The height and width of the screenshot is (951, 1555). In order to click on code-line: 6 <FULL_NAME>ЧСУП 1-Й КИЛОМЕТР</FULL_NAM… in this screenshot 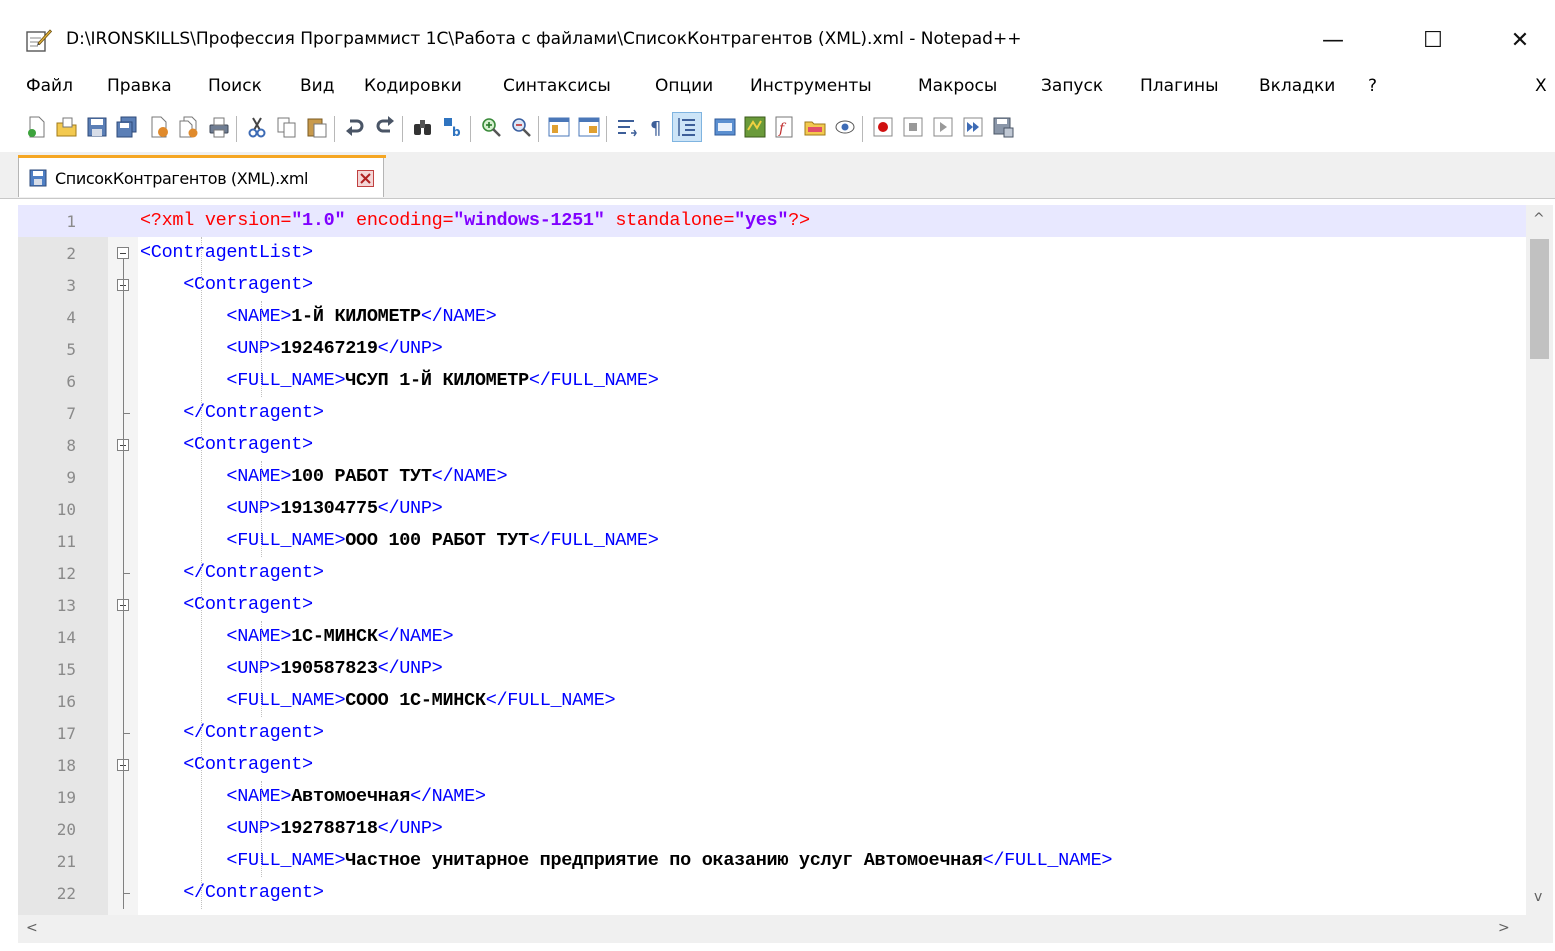, I will do `click(773, 381)`.